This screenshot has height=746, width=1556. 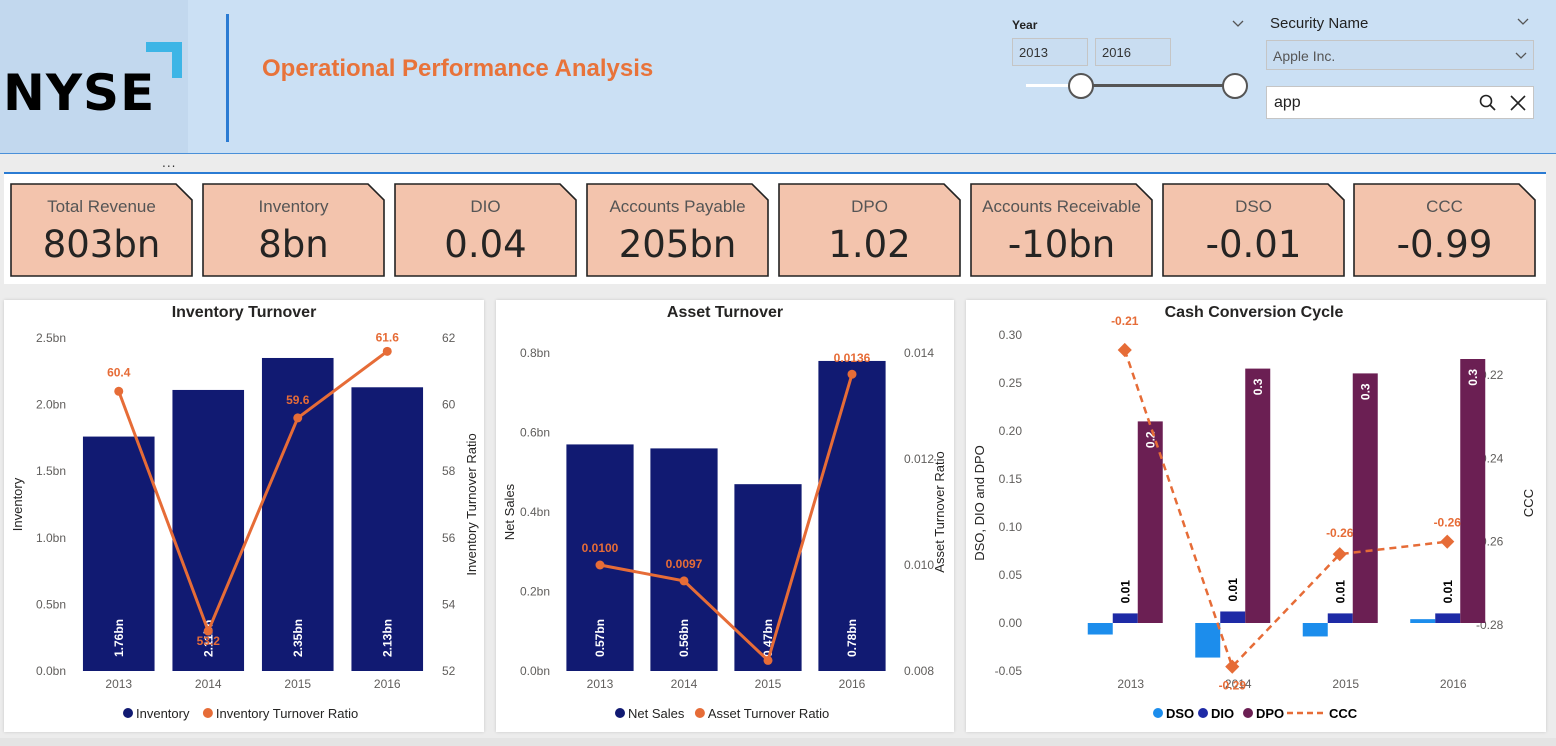 What do you see at coordinates (1080, 86) in the screenshot?
I see `year-slider-start-handle` at bounding box center [1080, 86].